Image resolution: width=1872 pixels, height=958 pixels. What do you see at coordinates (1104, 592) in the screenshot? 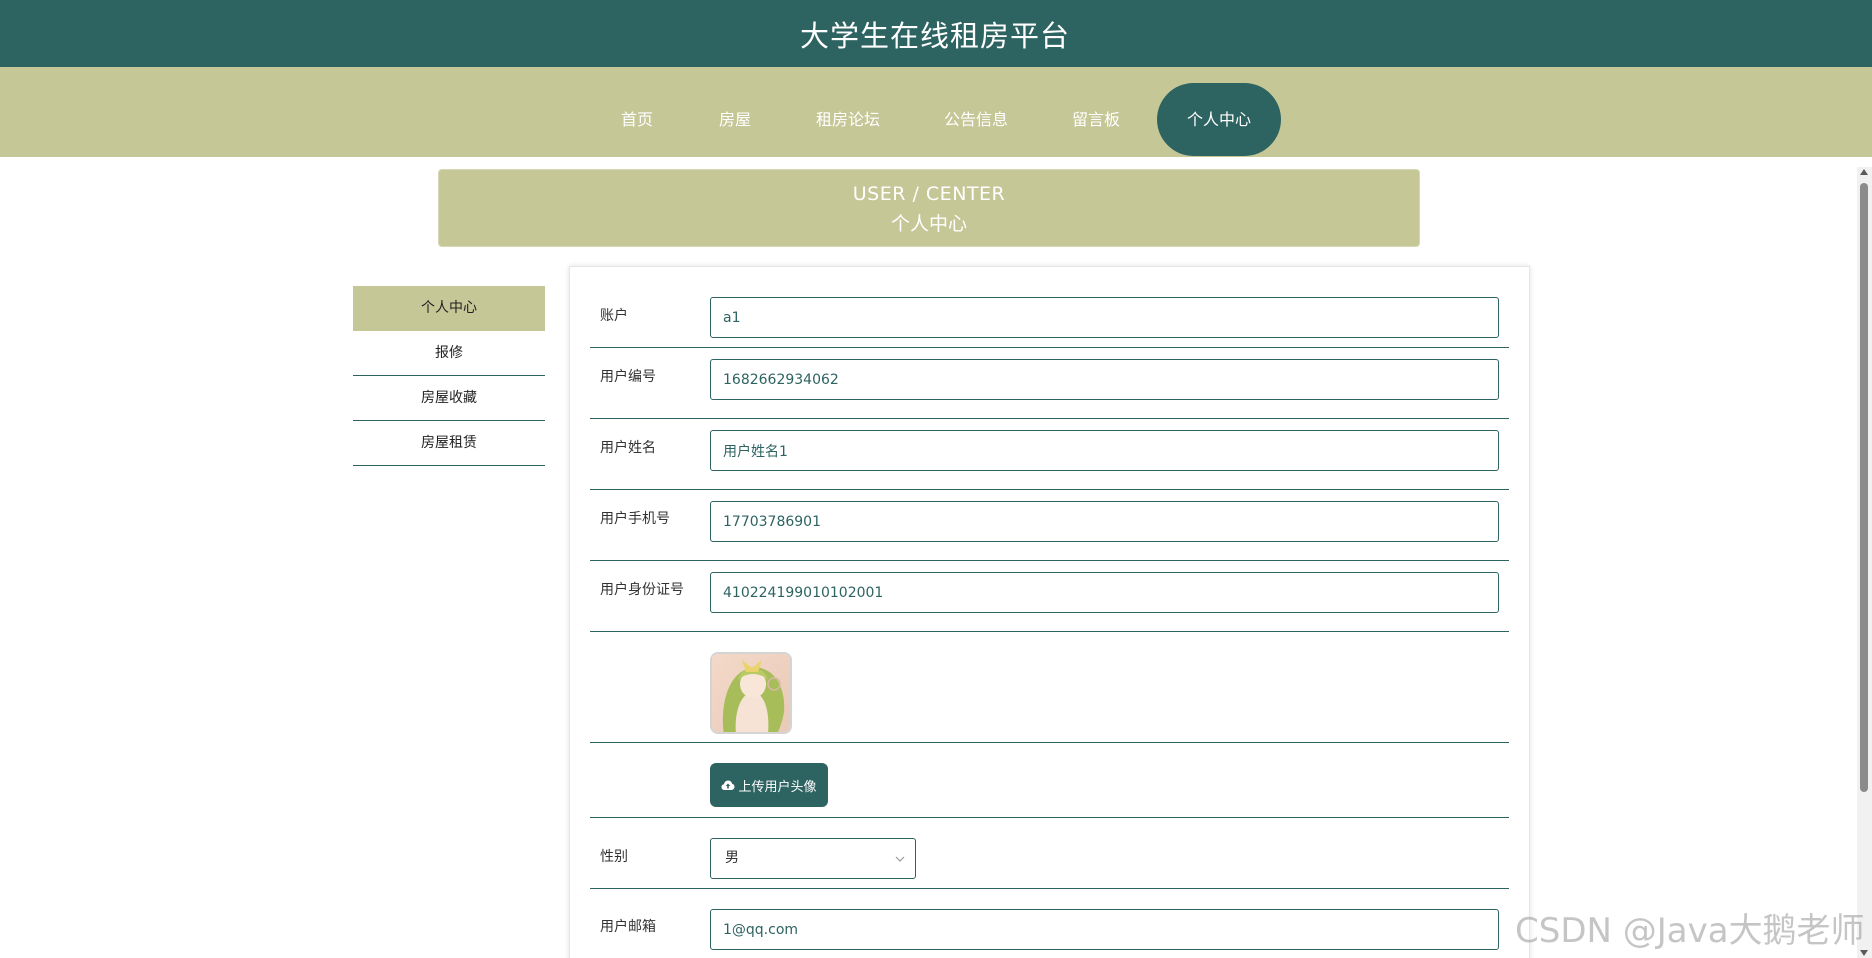
I see `id-card-input` at bounding box center [1104, 592].